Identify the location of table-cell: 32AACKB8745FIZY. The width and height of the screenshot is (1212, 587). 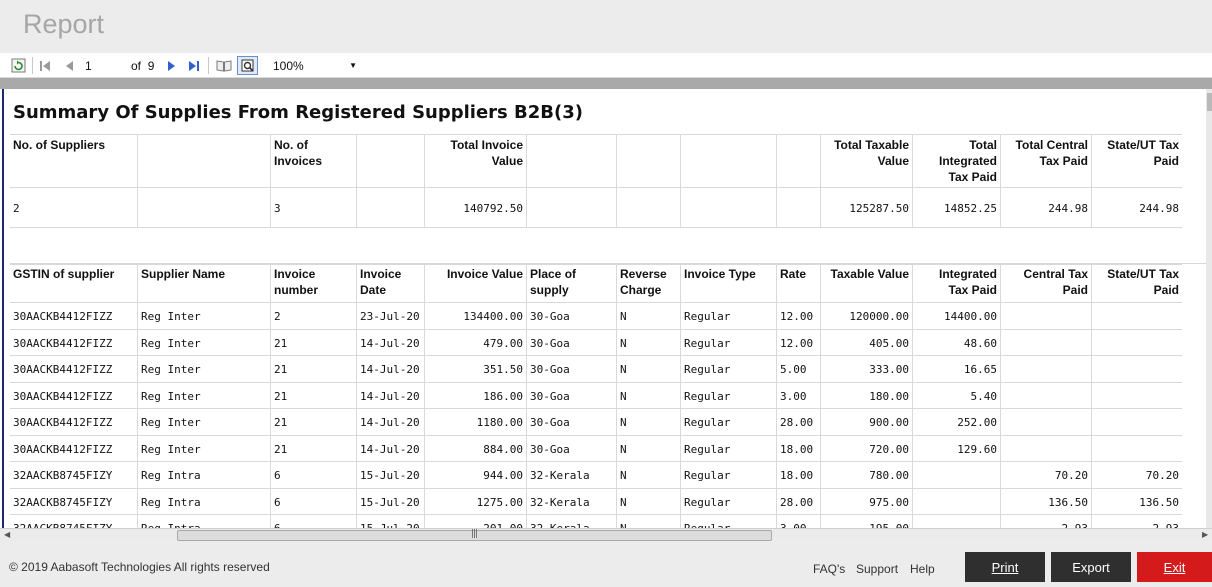
(63, 502).